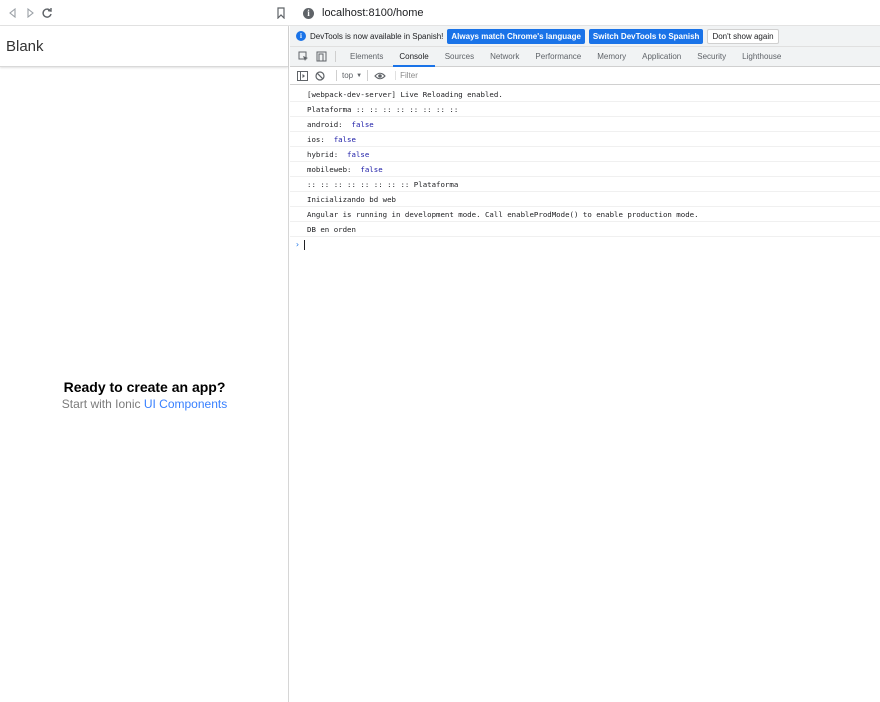 The width and height of the screenshot is (880, 702). Describe the element at coordinates (380, 76) in the screenshot. I see `eye-icon` at that location.